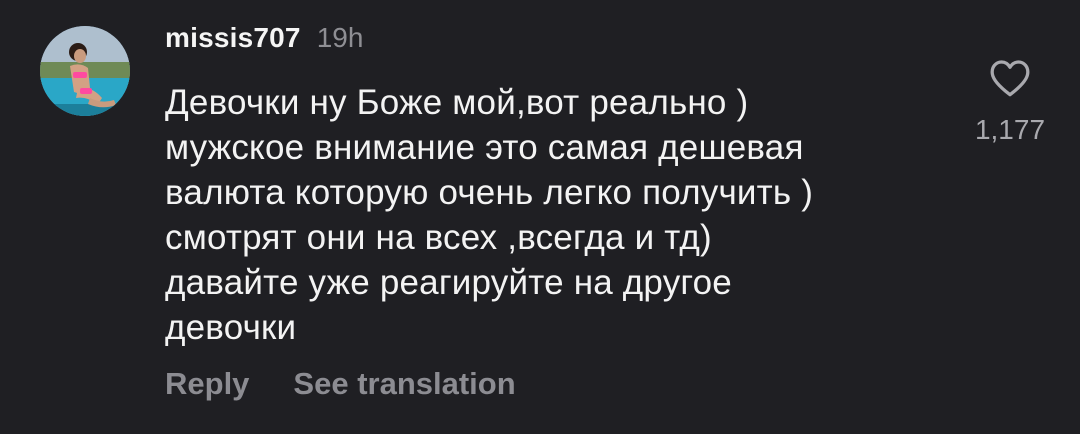 The width and height of the screenshot is (1080, 434). I want to click on avatar, so click(85, 71).